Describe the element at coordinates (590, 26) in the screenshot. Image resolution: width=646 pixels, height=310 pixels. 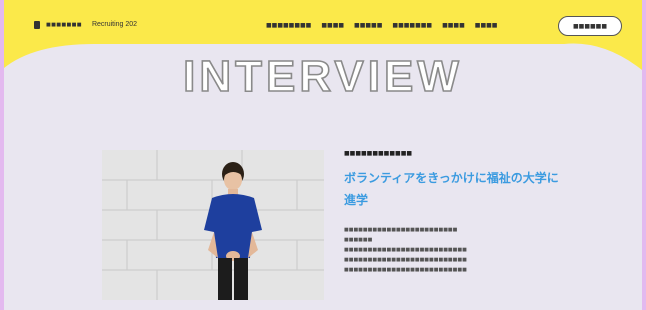
I see `entry-button: ■■■■■■` at that location.